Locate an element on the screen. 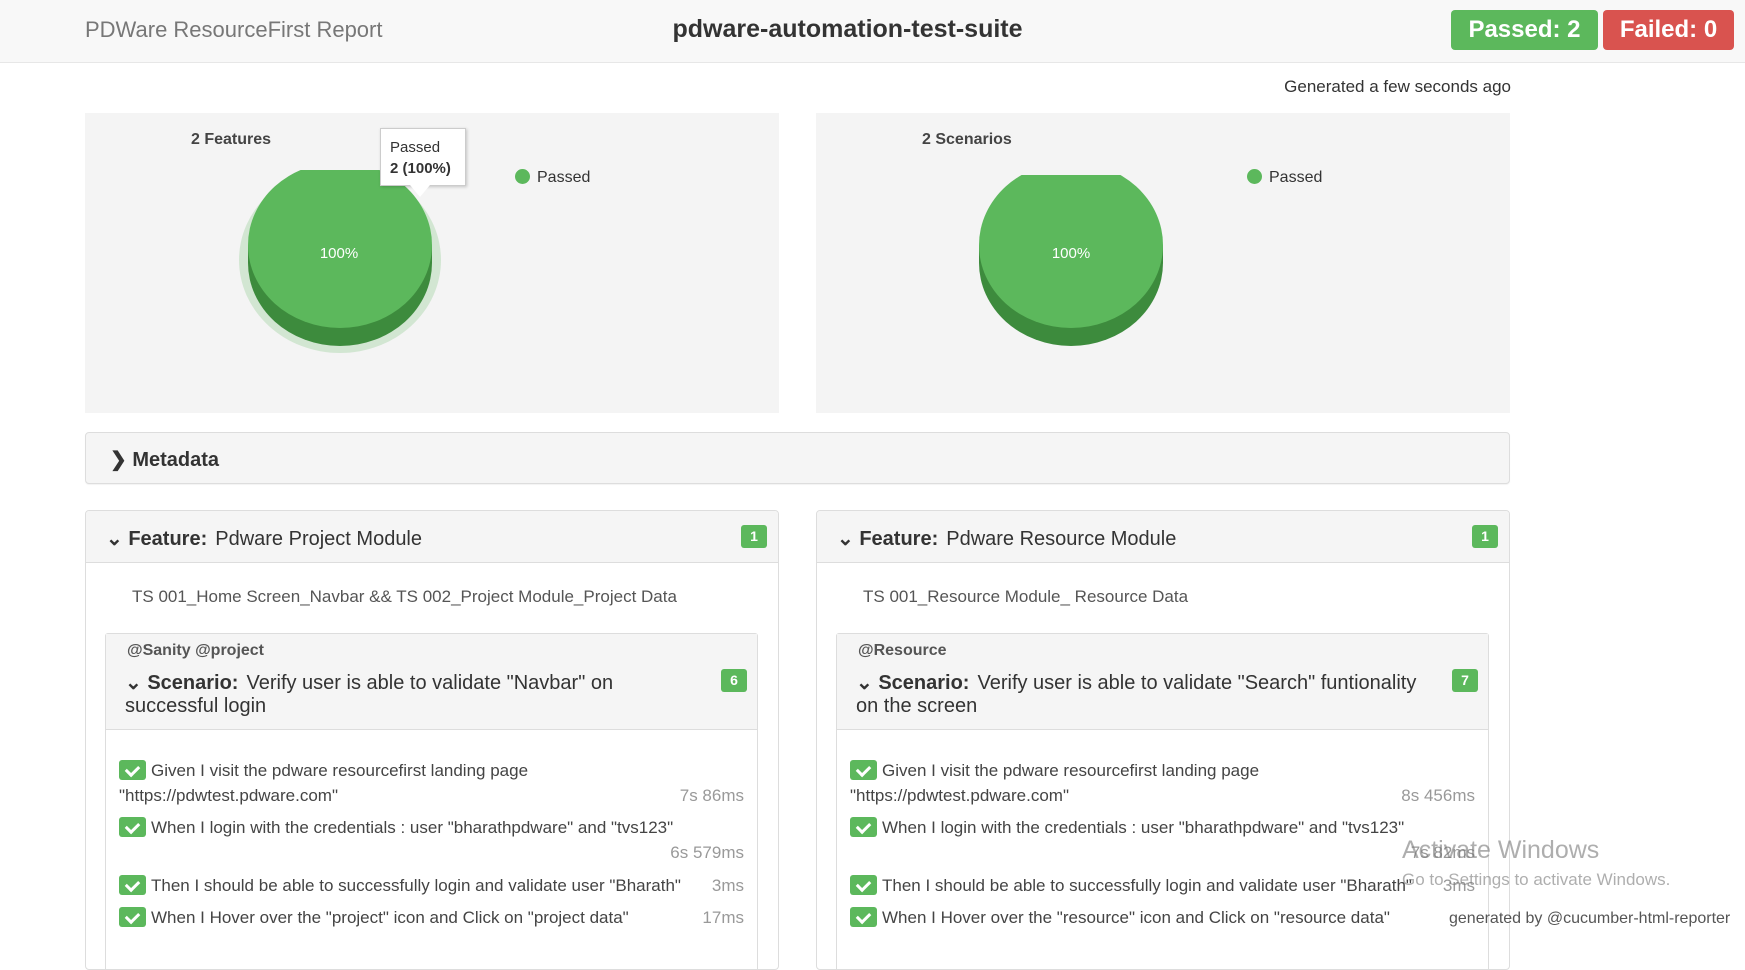 Image resolution: width=1745 pixels, height=970 pixels. step-duration: 7s 86ms is located at coordinates (711, 795).